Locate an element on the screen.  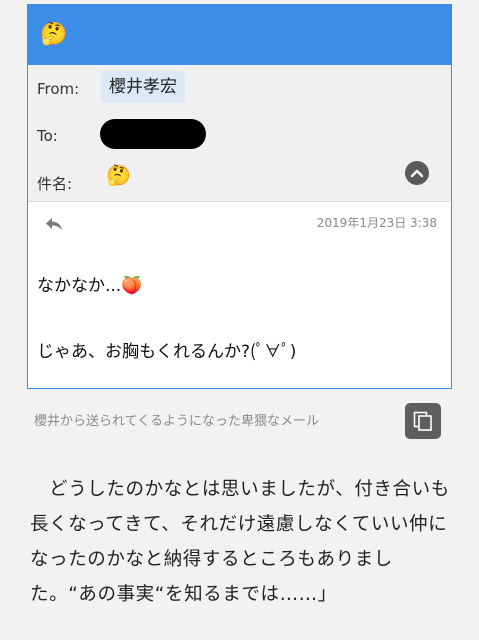
subject-label: 件名: is located at coordinates (55, 184).